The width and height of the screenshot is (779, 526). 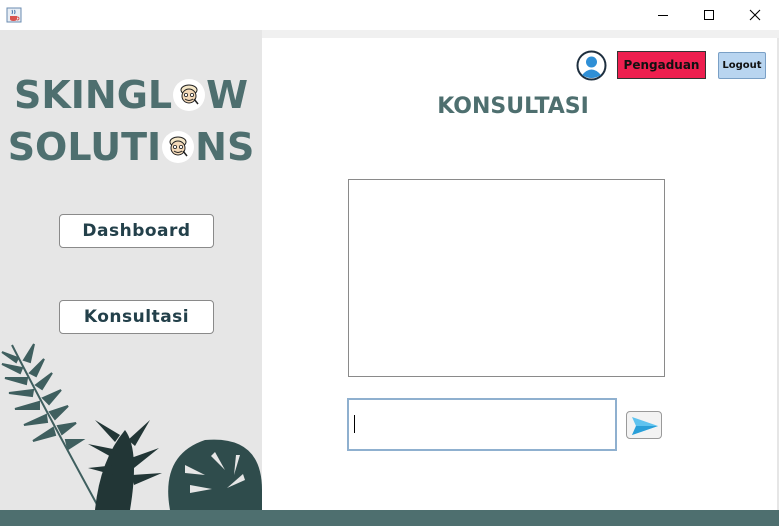 I want to click on send-button, so click(x=644, y=425).